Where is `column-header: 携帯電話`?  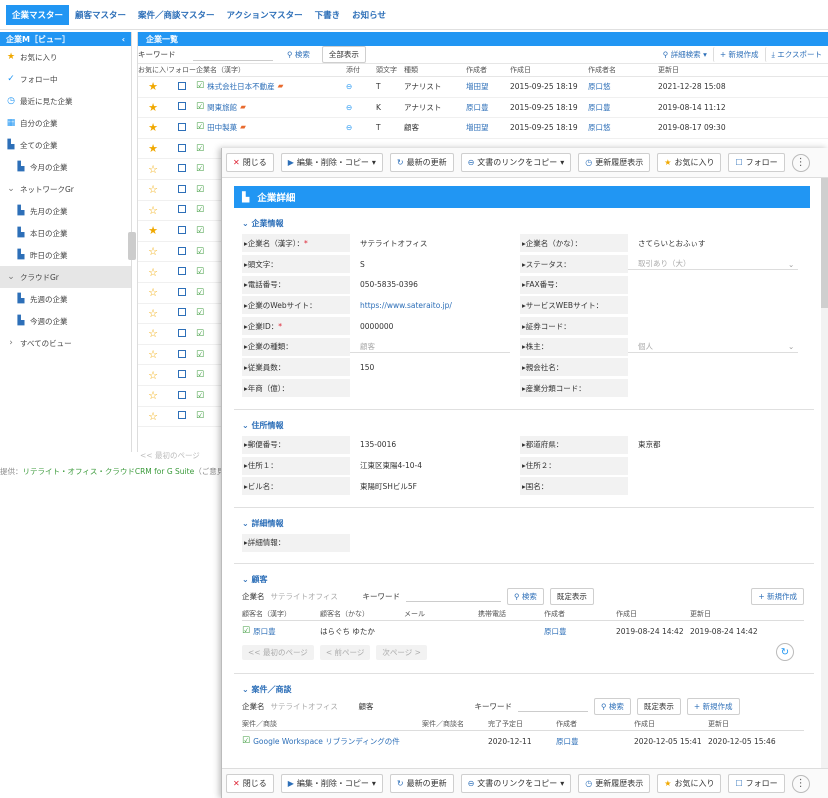 column-header: 携帯電話 is located at coordinates (511, 614).